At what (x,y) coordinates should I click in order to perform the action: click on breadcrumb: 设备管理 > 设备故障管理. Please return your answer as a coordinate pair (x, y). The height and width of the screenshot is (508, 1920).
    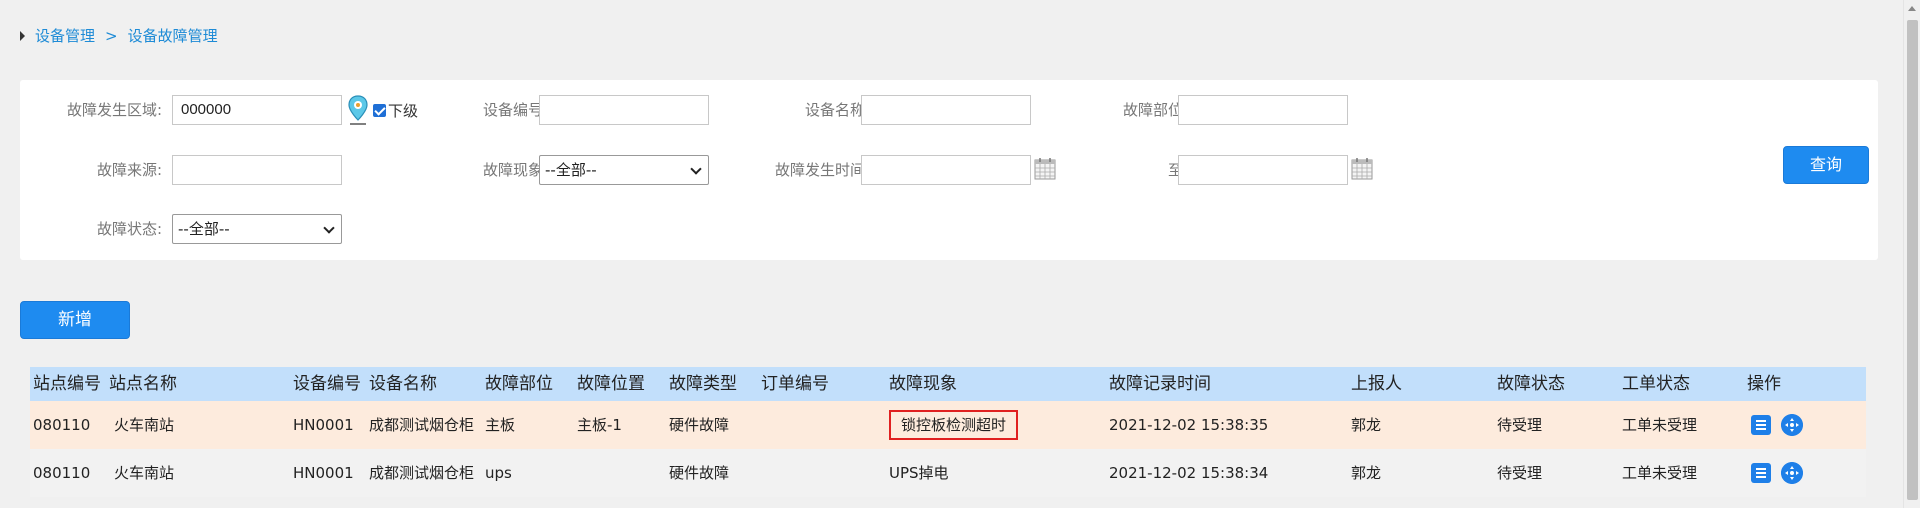
    Looking at the image, I should click on (119, 35).